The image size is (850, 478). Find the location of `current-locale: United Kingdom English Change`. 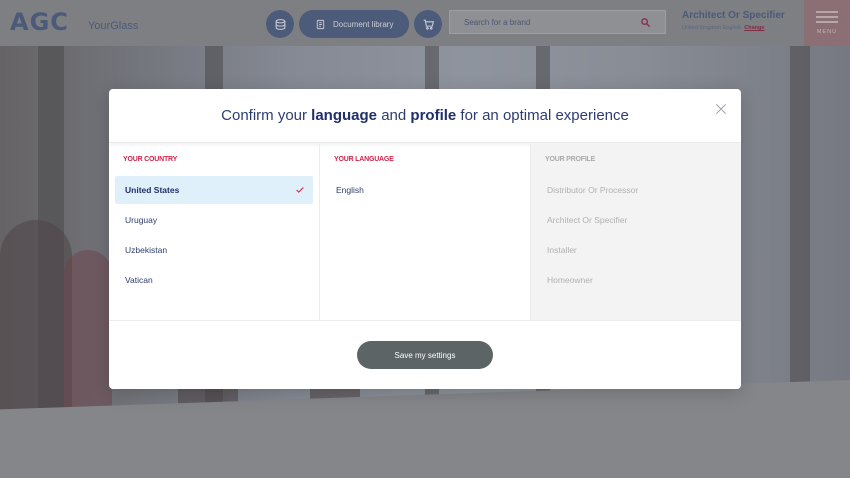

current-locale: United Kingdom English Change is located at coordinates (723, 28).